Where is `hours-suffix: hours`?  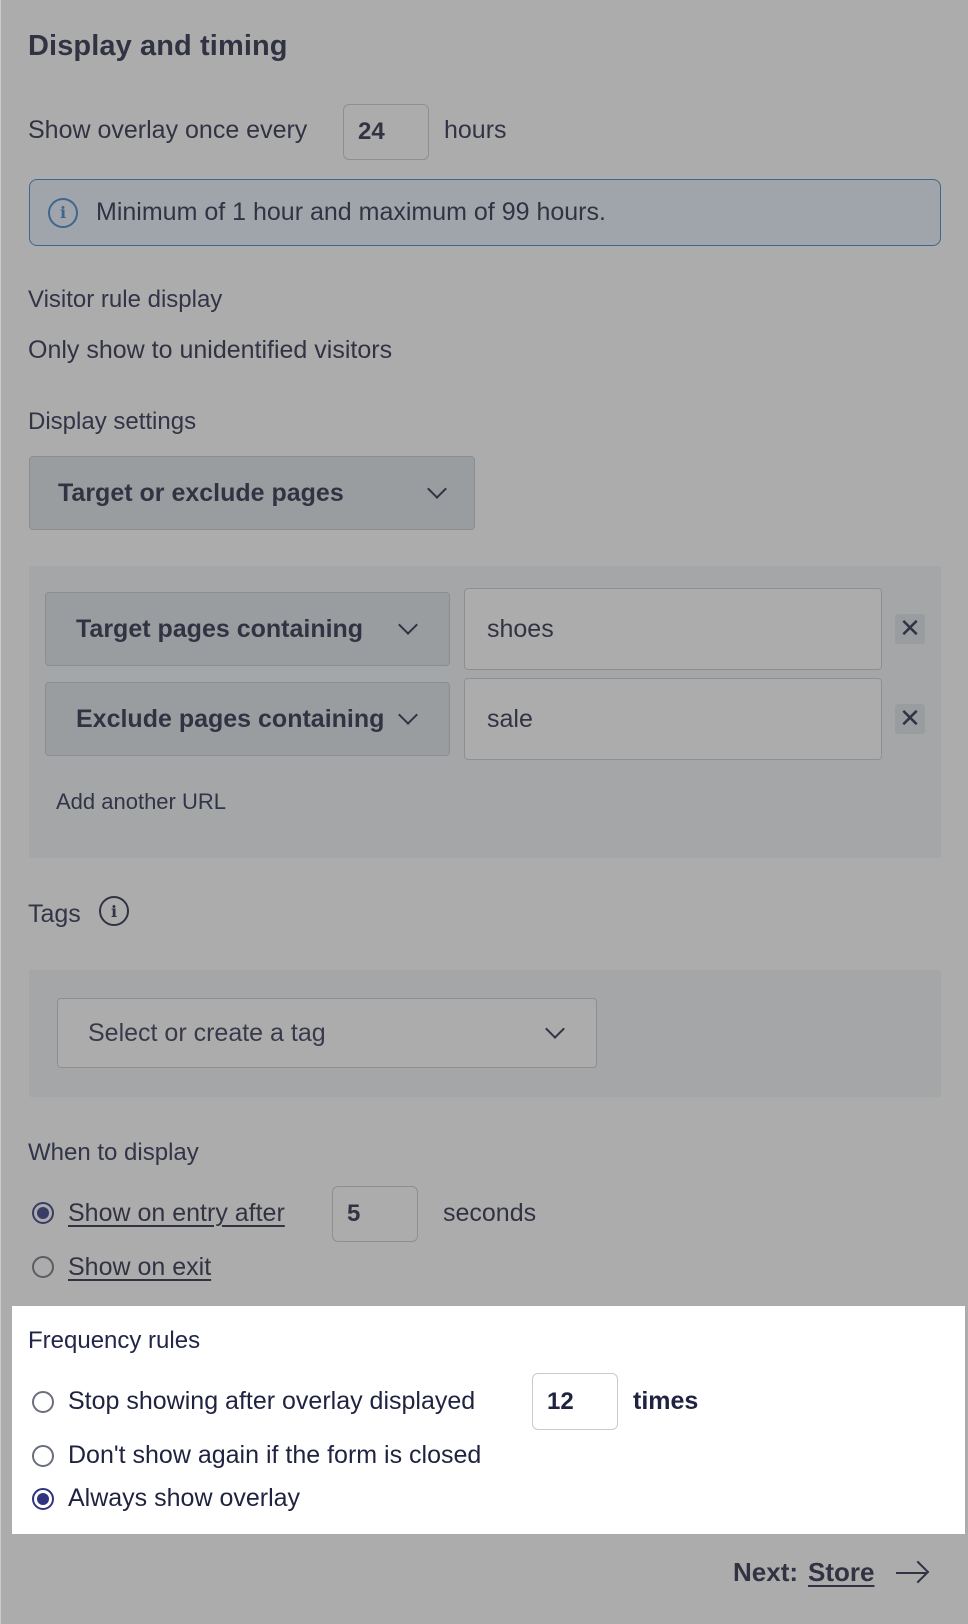
hours-suffix: hours is located at coordinates (475, 130).